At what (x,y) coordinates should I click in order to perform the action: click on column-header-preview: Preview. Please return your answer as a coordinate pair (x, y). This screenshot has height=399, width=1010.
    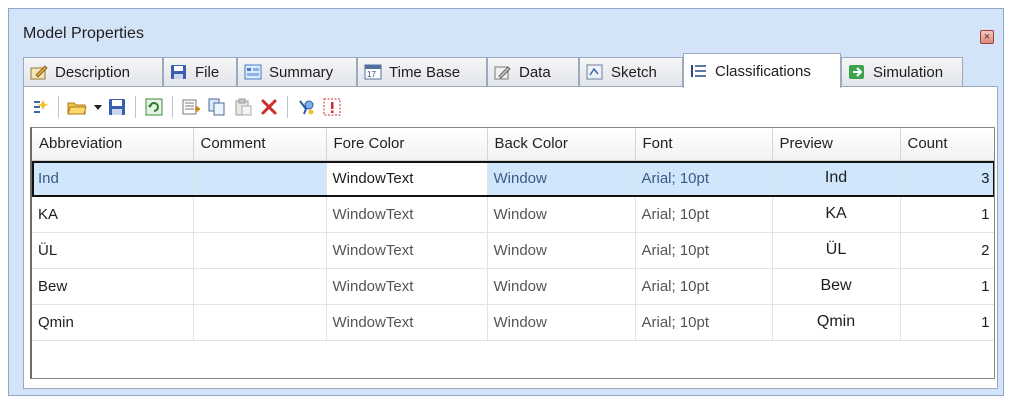
    Looking at the image, I should click on (836, 144).